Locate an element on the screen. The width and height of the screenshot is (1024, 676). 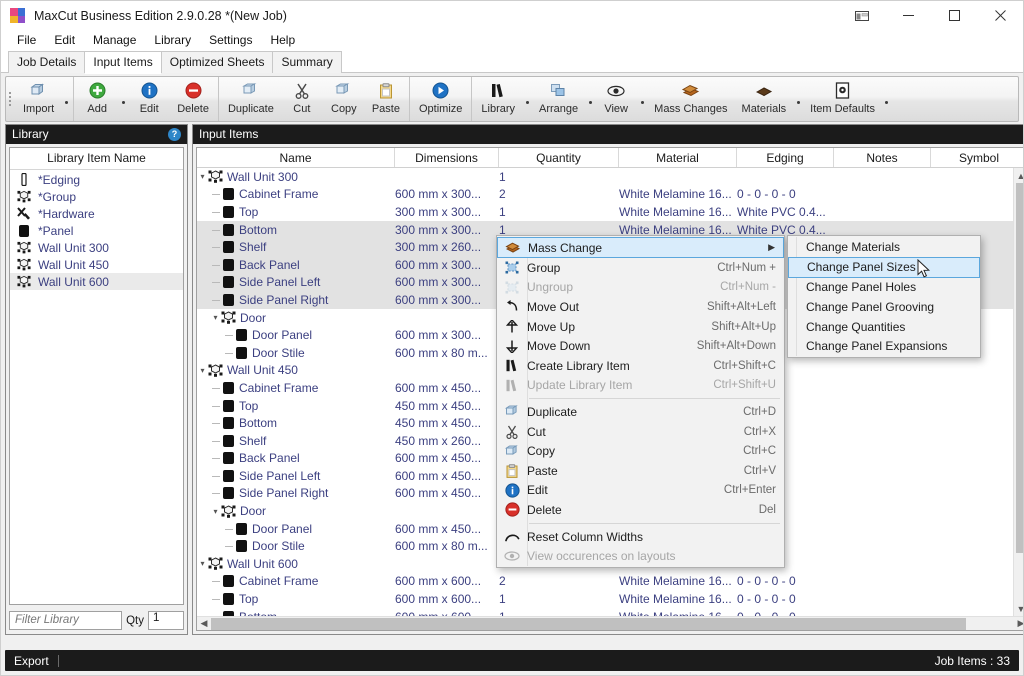
context-menu-item-group: Group Ctrl+Num + is located at coordinates (640, 268).